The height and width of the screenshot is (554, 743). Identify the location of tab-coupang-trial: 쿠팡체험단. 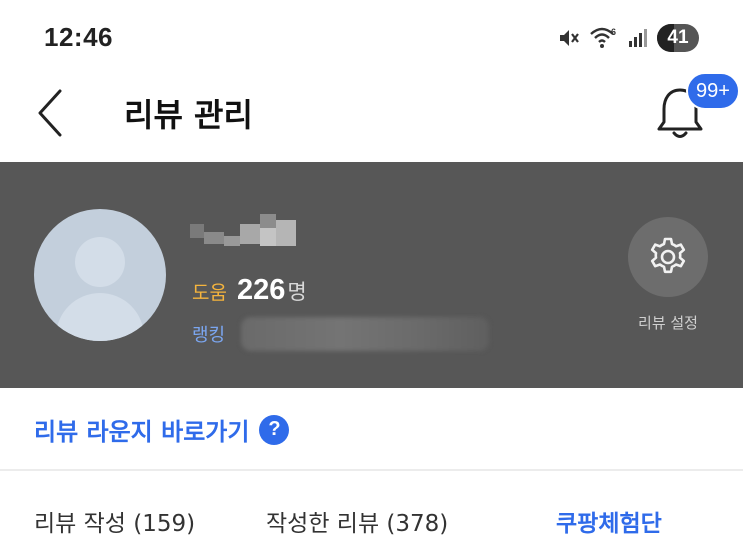
(609, 521).